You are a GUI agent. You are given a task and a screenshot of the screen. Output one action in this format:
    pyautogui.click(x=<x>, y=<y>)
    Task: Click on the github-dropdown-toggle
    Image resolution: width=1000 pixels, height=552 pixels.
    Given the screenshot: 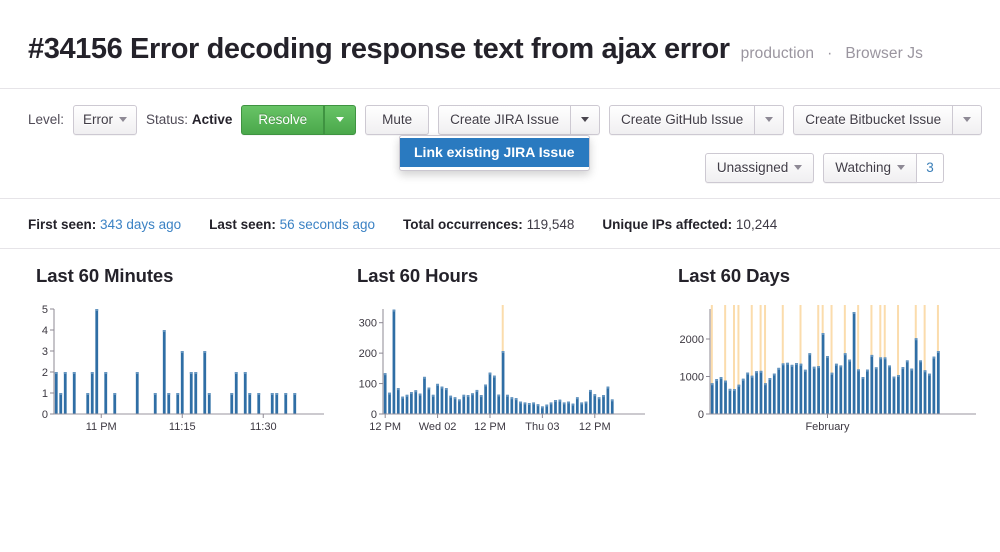 What is the action you would take?
    pyautogui.click(x=770, y=119)
    